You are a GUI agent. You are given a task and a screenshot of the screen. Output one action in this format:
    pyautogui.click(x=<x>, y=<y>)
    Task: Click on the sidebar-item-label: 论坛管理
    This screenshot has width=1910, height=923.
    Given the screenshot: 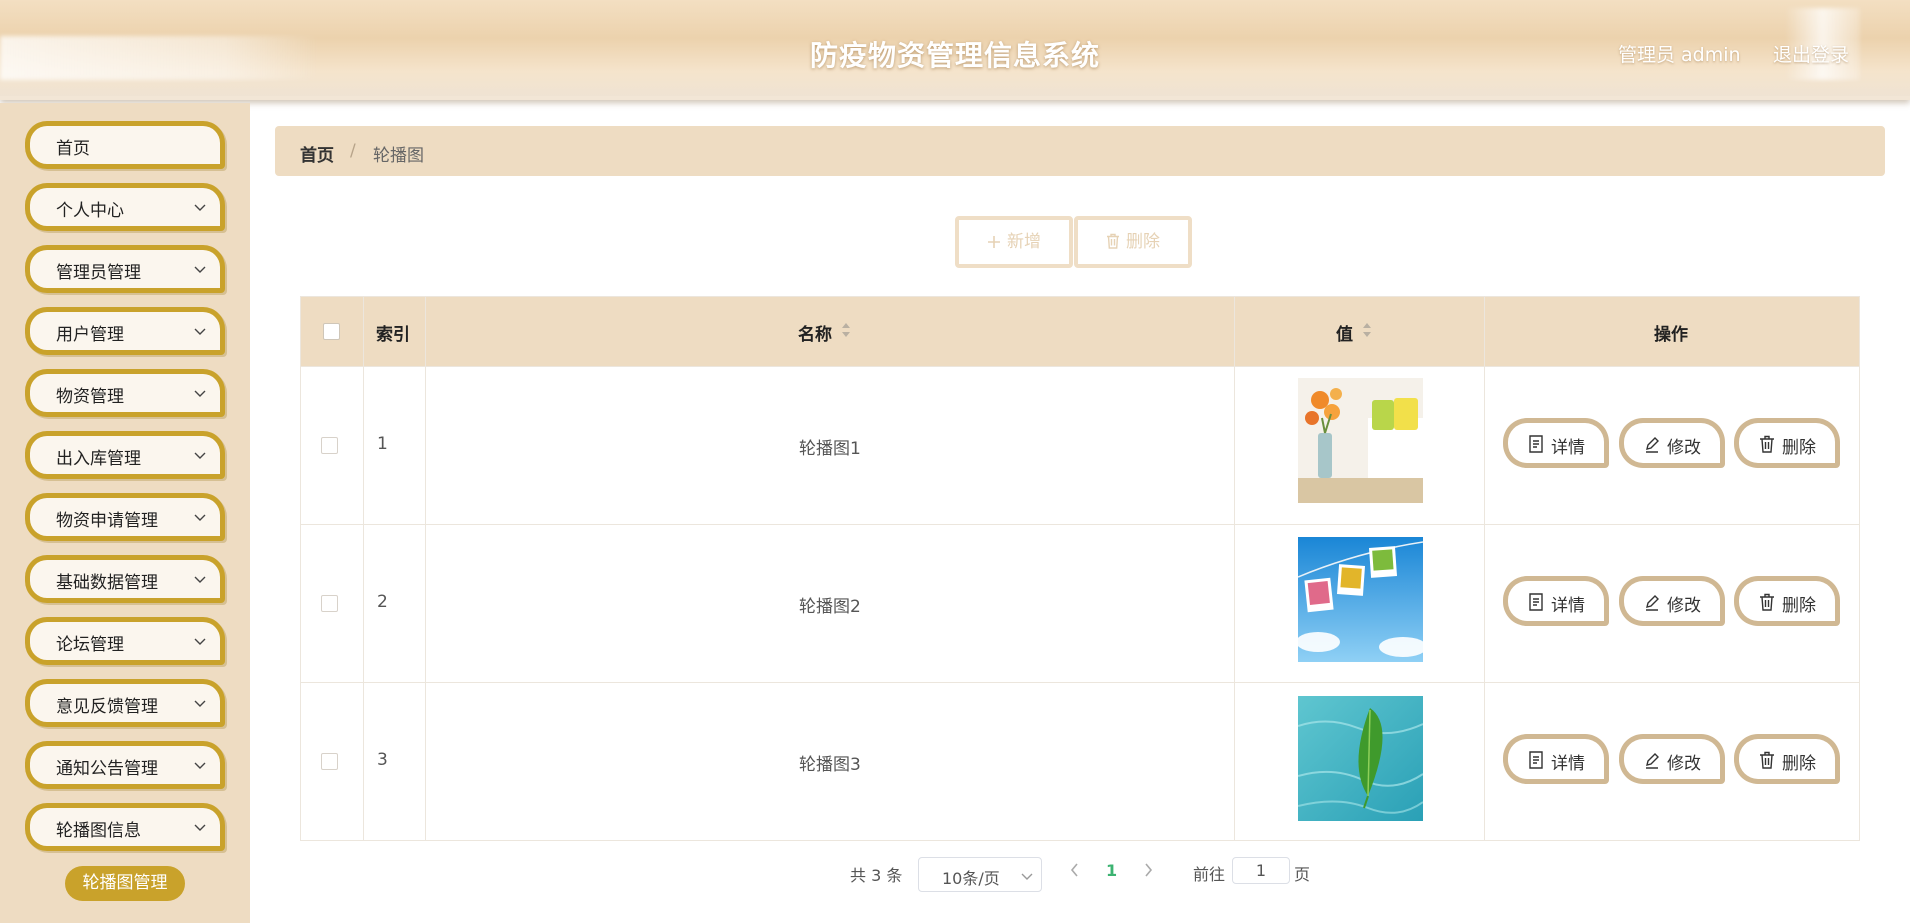 What is the action you would take?
    pyautogui.click(x=90, y=645)
    